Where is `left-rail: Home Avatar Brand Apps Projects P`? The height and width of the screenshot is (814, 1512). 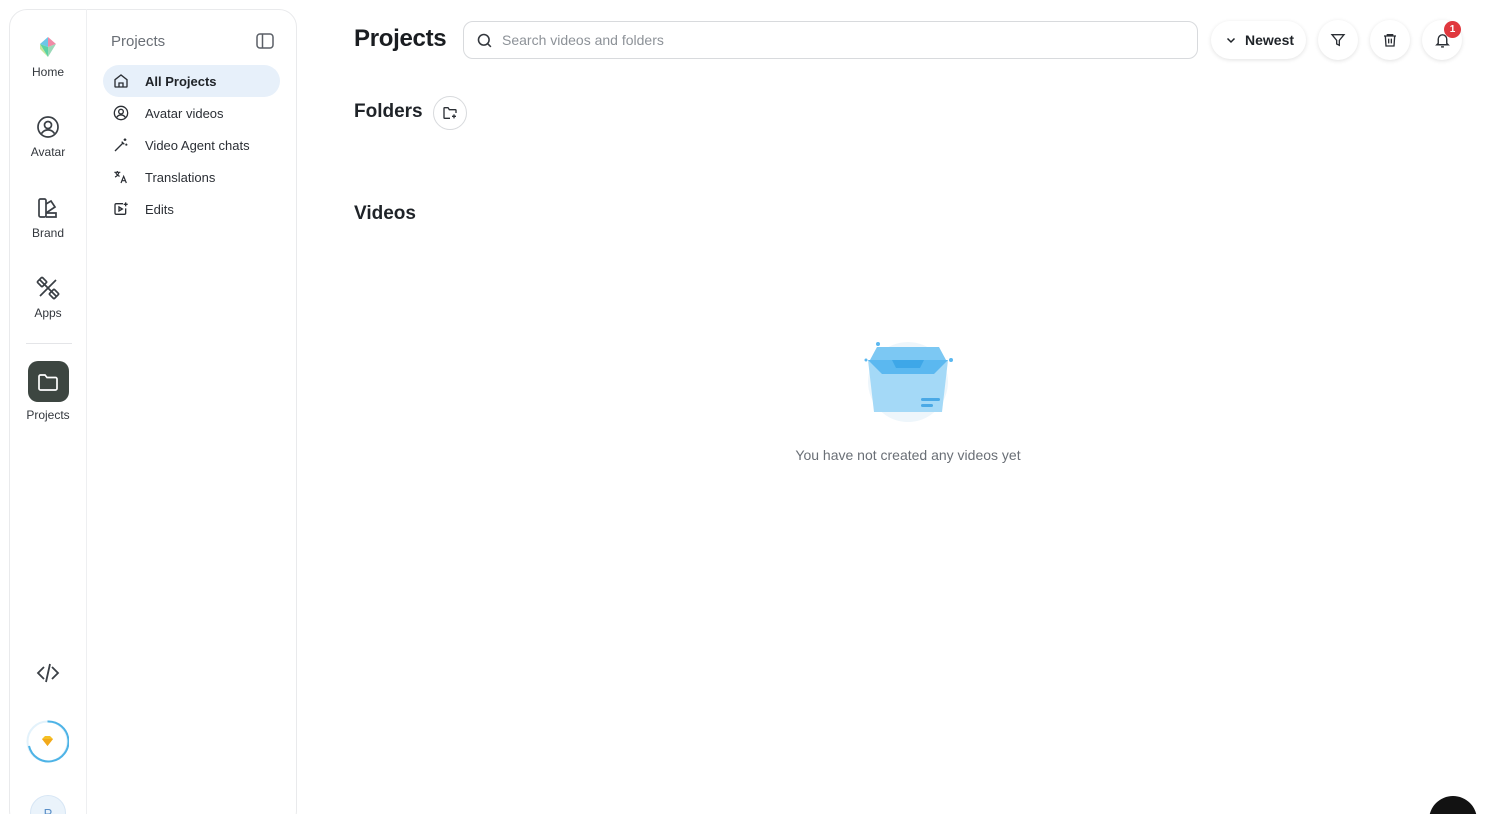 left-rail: Home Avatar Brand Apps Projects P is located at coordinates (48, 411).